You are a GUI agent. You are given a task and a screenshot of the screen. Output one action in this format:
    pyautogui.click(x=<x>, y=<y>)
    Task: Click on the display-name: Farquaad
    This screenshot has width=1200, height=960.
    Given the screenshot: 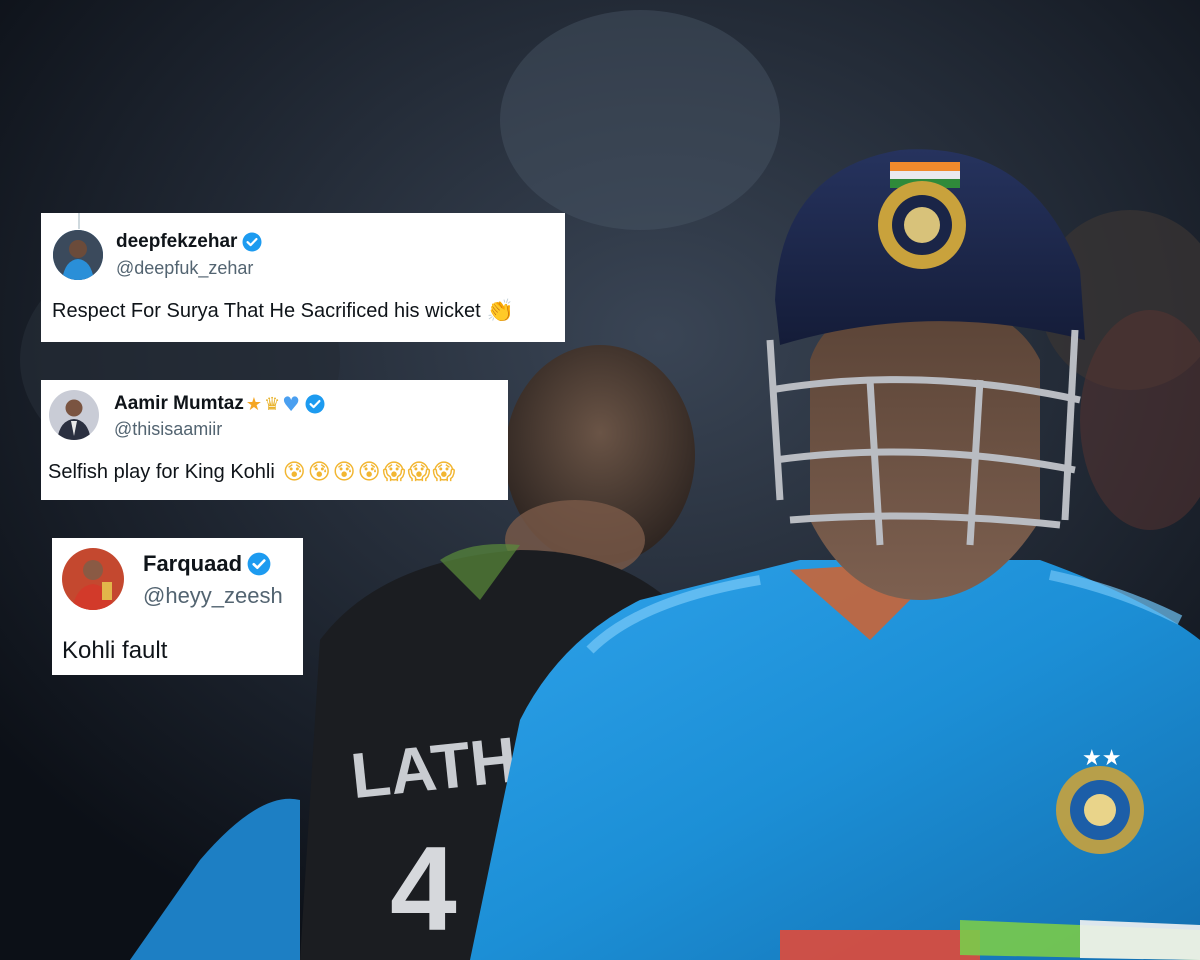 What is the action you would take?
    pyautogui.click(x=207, y=564)
    